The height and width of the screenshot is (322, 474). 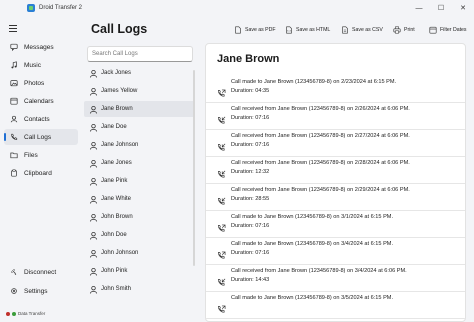 What do you see at coordinates (116, 199) in the screenshot?
I see `contact-name: Jane White` at bounding box center [116, 199].